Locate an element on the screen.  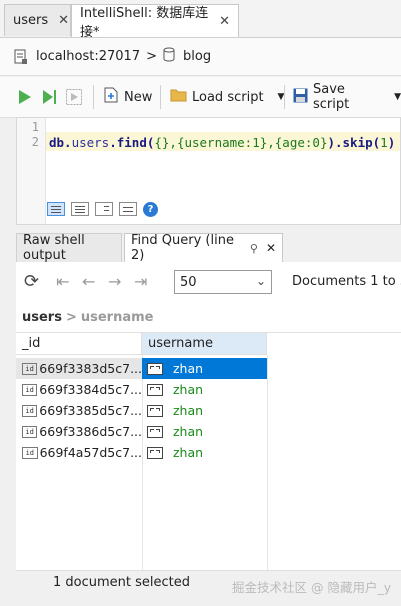
pin-icon: ⚲ is located at coordinates (254, 248).